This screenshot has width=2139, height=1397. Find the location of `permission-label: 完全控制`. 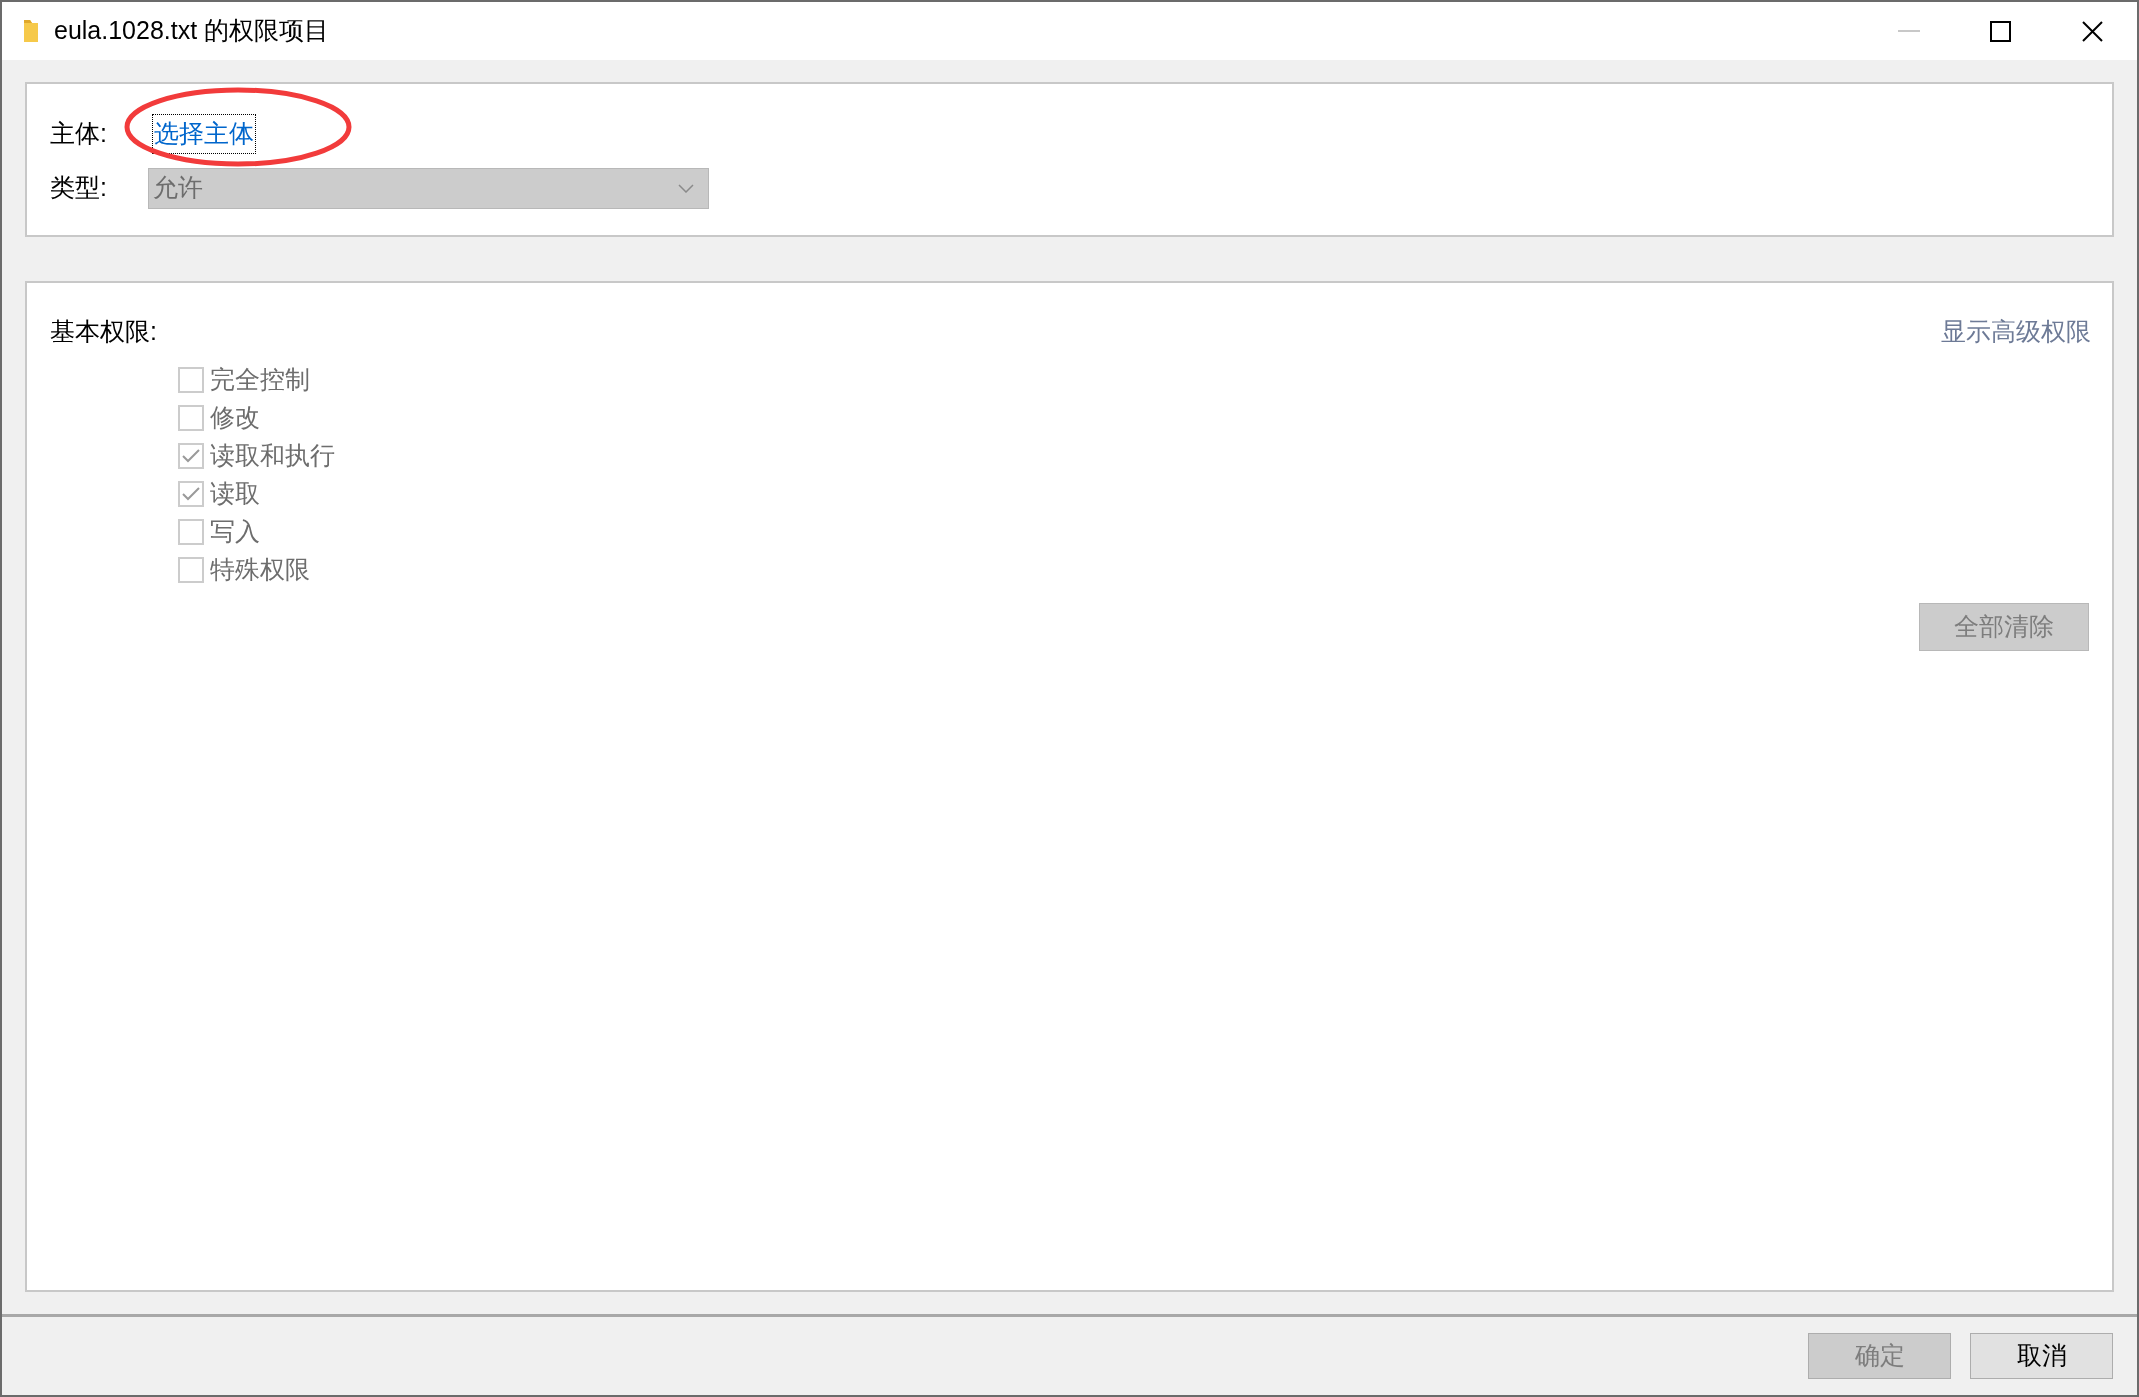

permission-label: 完全控制 is located at coordinates (260, 379).